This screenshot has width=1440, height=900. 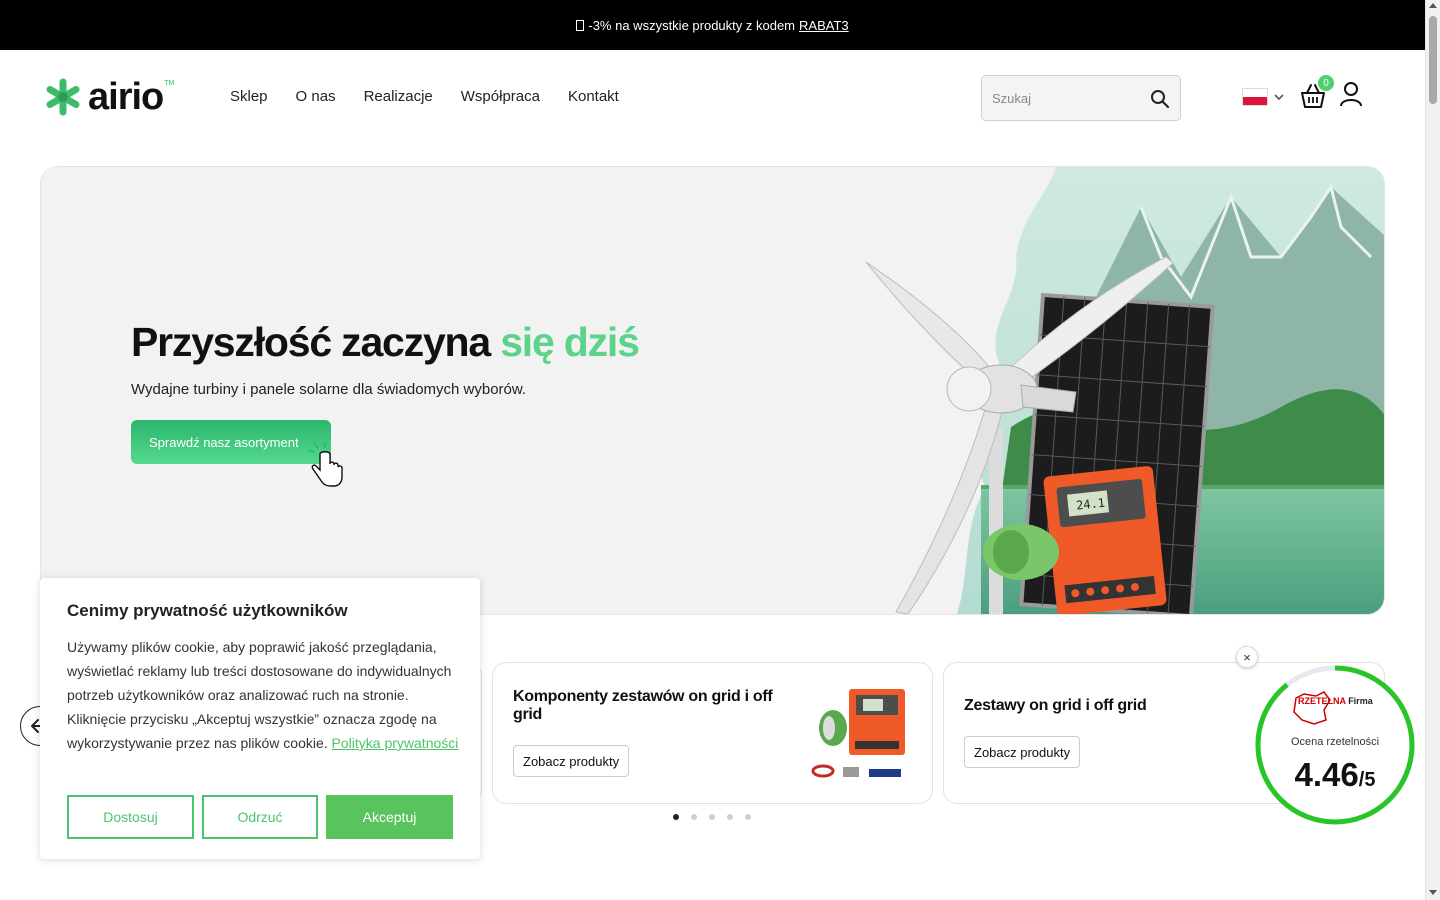 What do you see at coordinates (1067, 98) in the screenshot?
I see `search-input` at bounding box center [1067, 98].